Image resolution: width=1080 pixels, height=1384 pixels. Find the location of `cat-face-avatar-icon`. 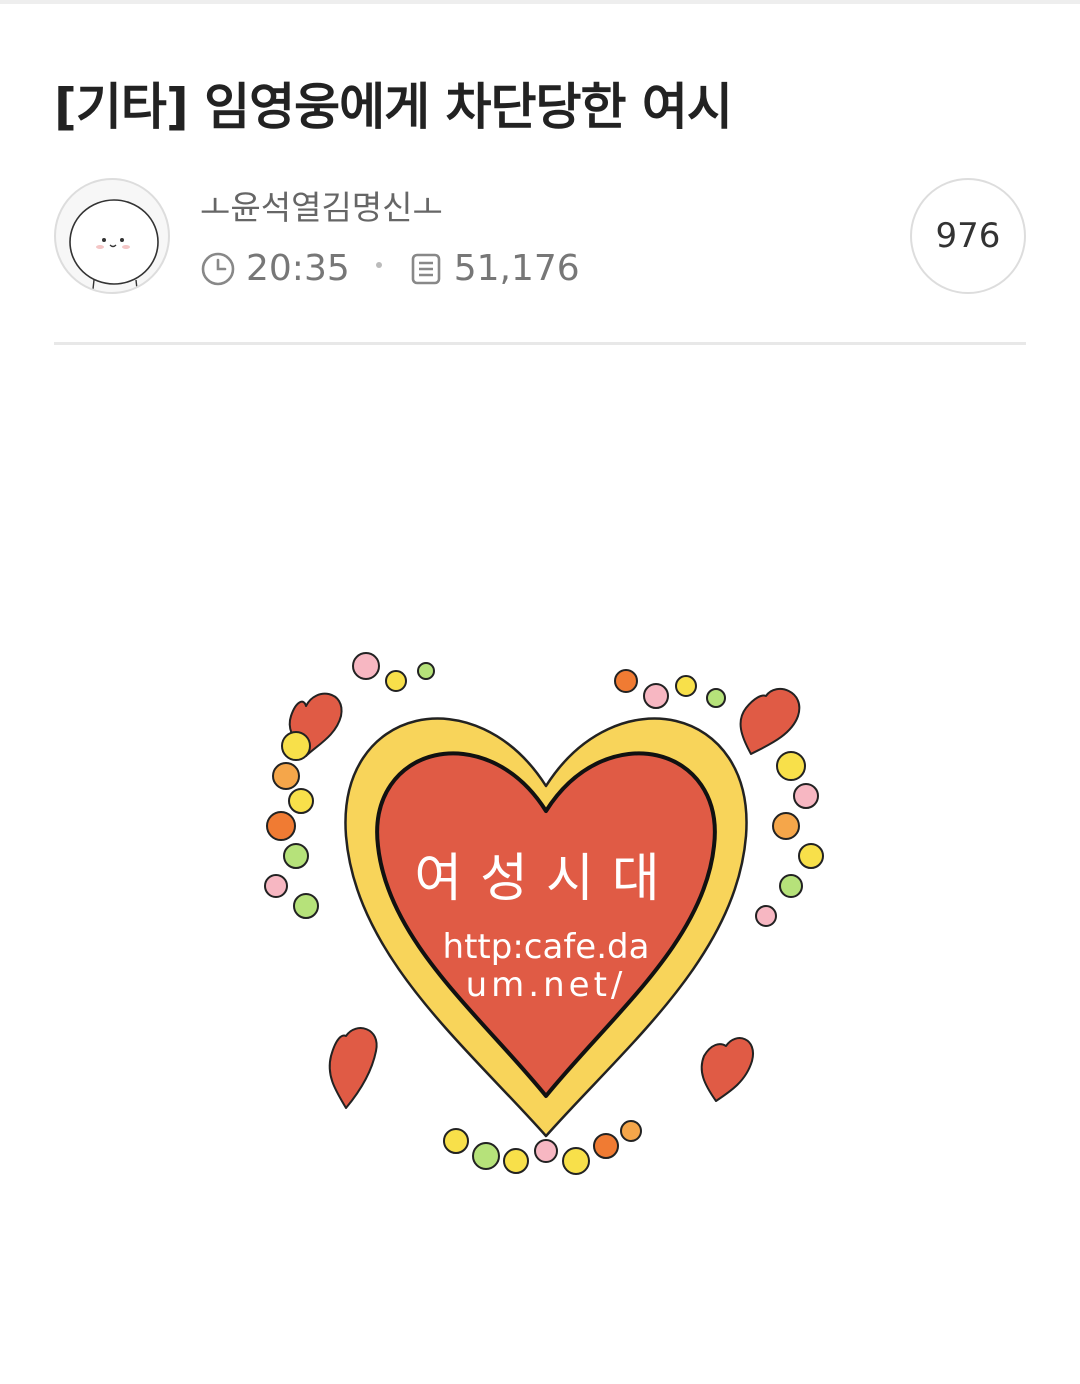

cat-face-avatar-icon is located at coordinates (114, 245).